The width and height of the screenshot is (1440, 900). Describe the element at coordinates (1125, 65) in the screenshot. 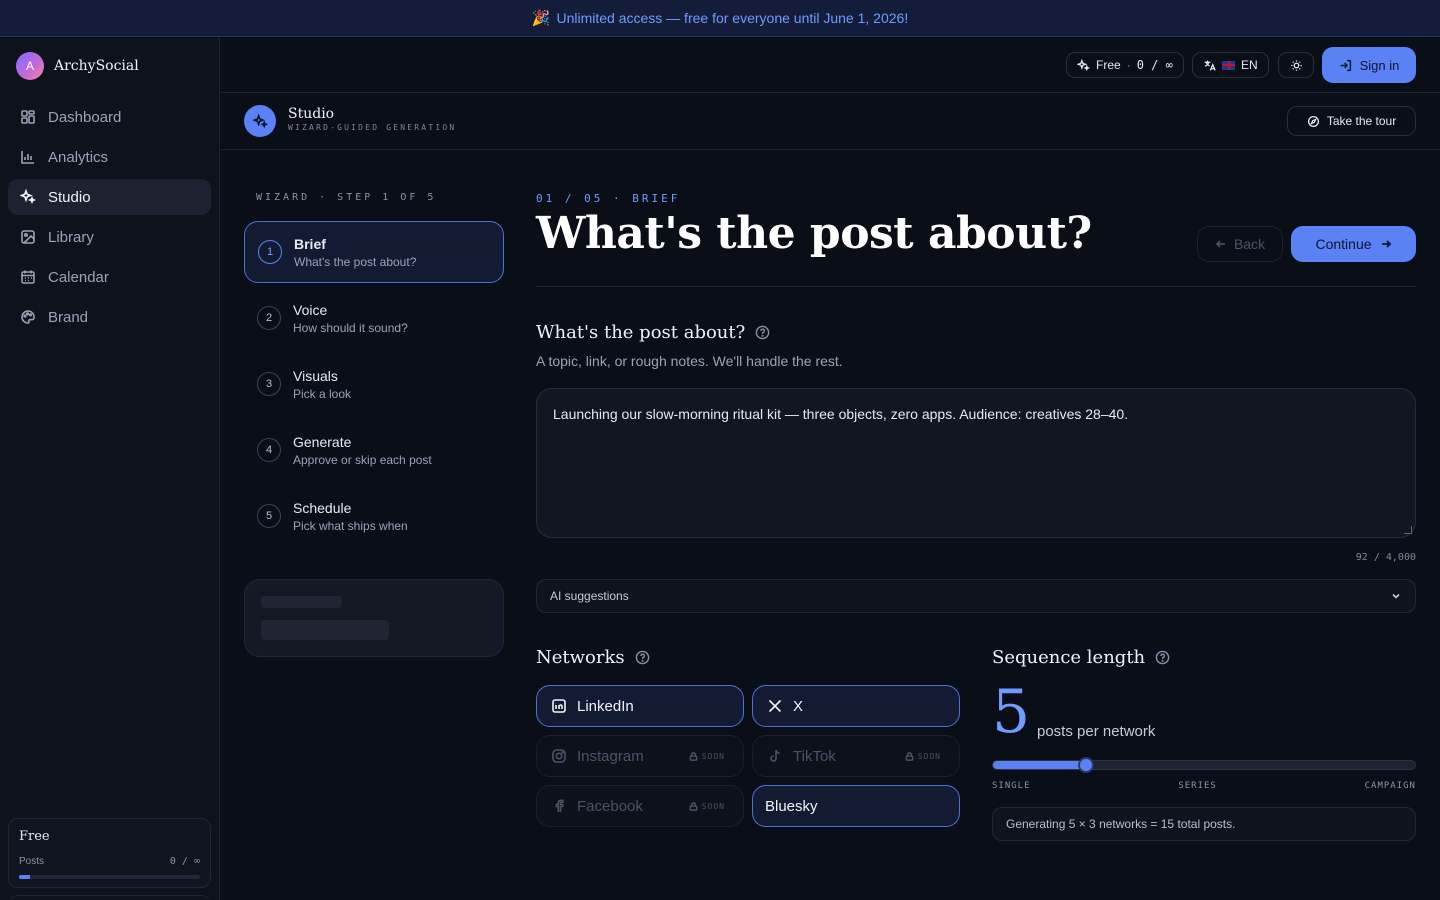

I see `plan-pill: Free · 0 / ∞` at that location.